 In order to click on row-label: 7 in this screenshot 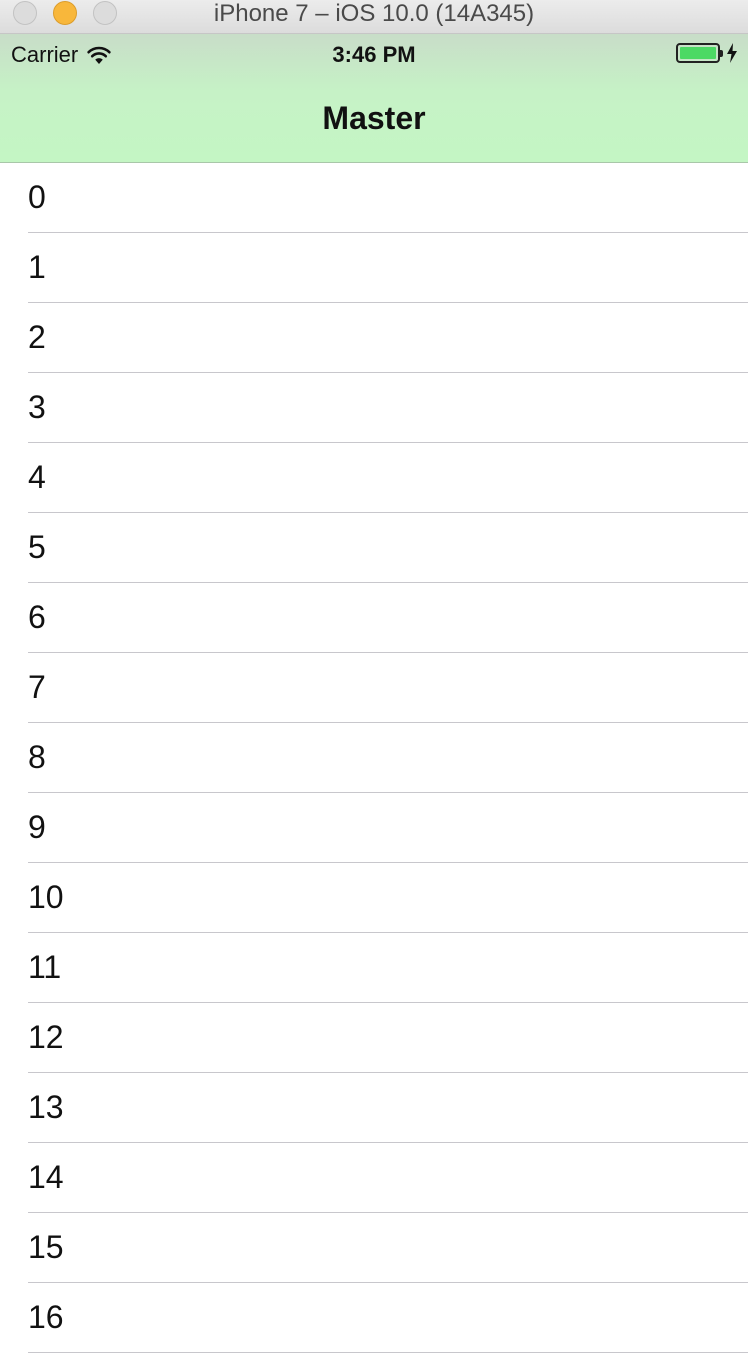, I will do `click(37, 687)`.